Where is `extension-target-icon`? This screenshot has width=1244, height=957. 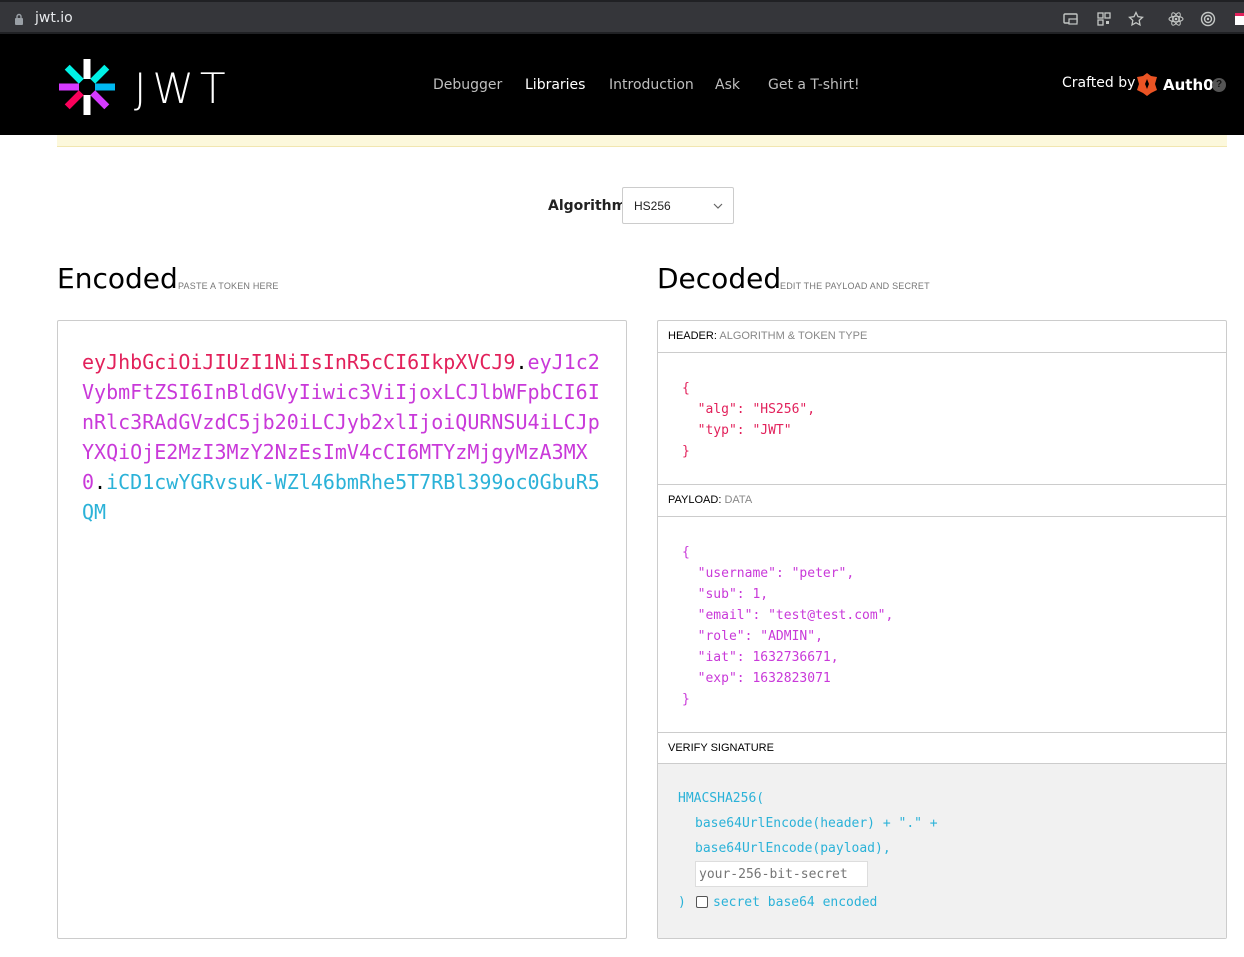
extension-target-icon is located at coordinates (1208, 19).